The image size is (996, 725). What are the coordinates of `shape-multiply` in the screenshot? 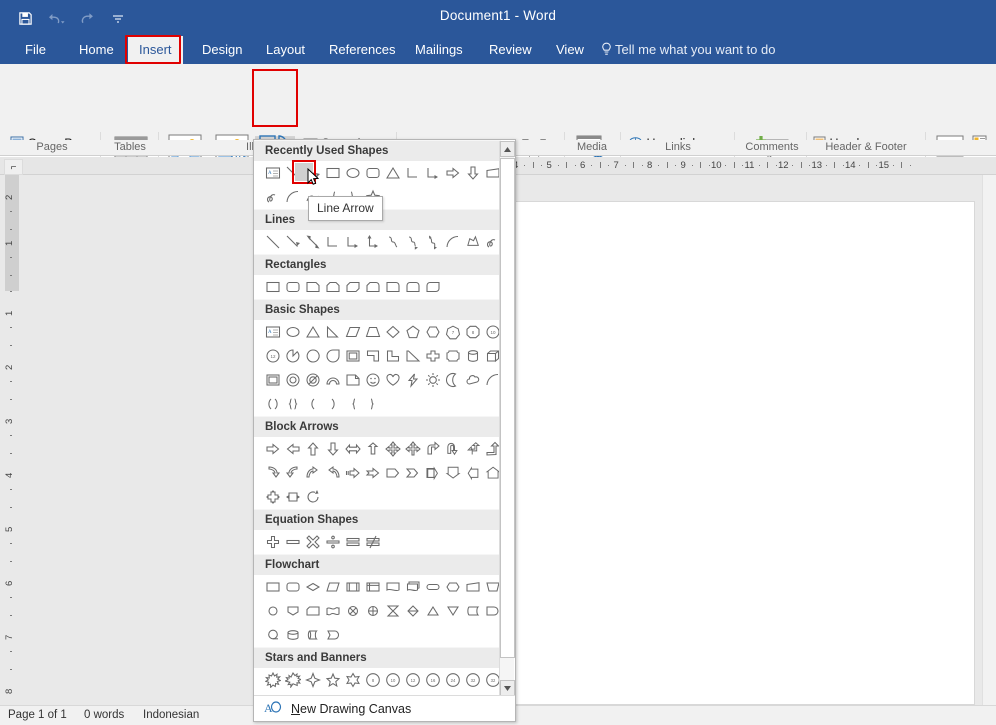 It's located at (313, 542).